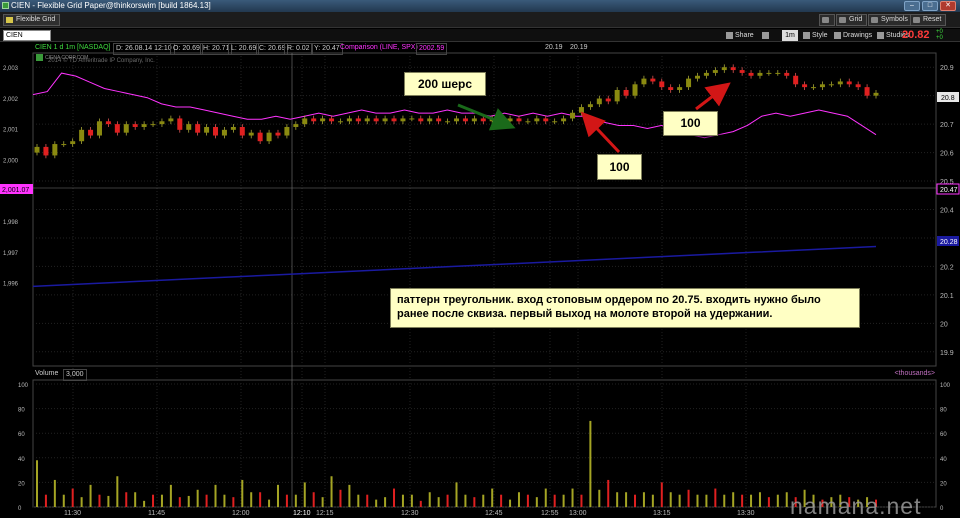  What do you see at coordinates (619, 167) in the screenshot?
I see `note-exit-first: 100` at bounding box center [619, 167].